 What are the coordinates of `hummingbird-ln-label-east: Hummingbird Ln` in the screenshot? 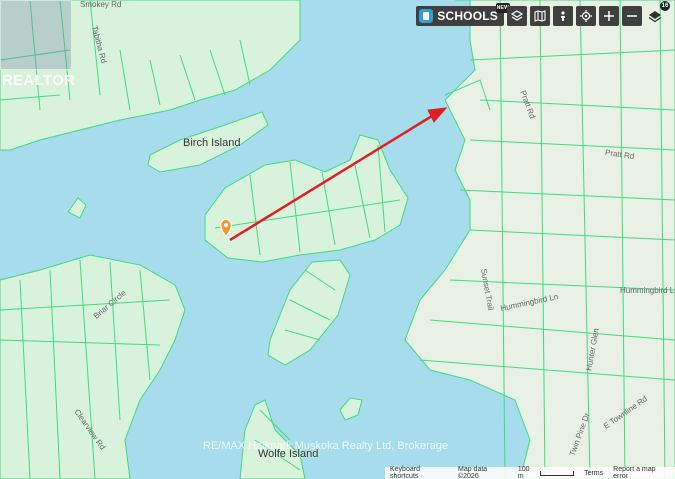 It's located at (647, 290).